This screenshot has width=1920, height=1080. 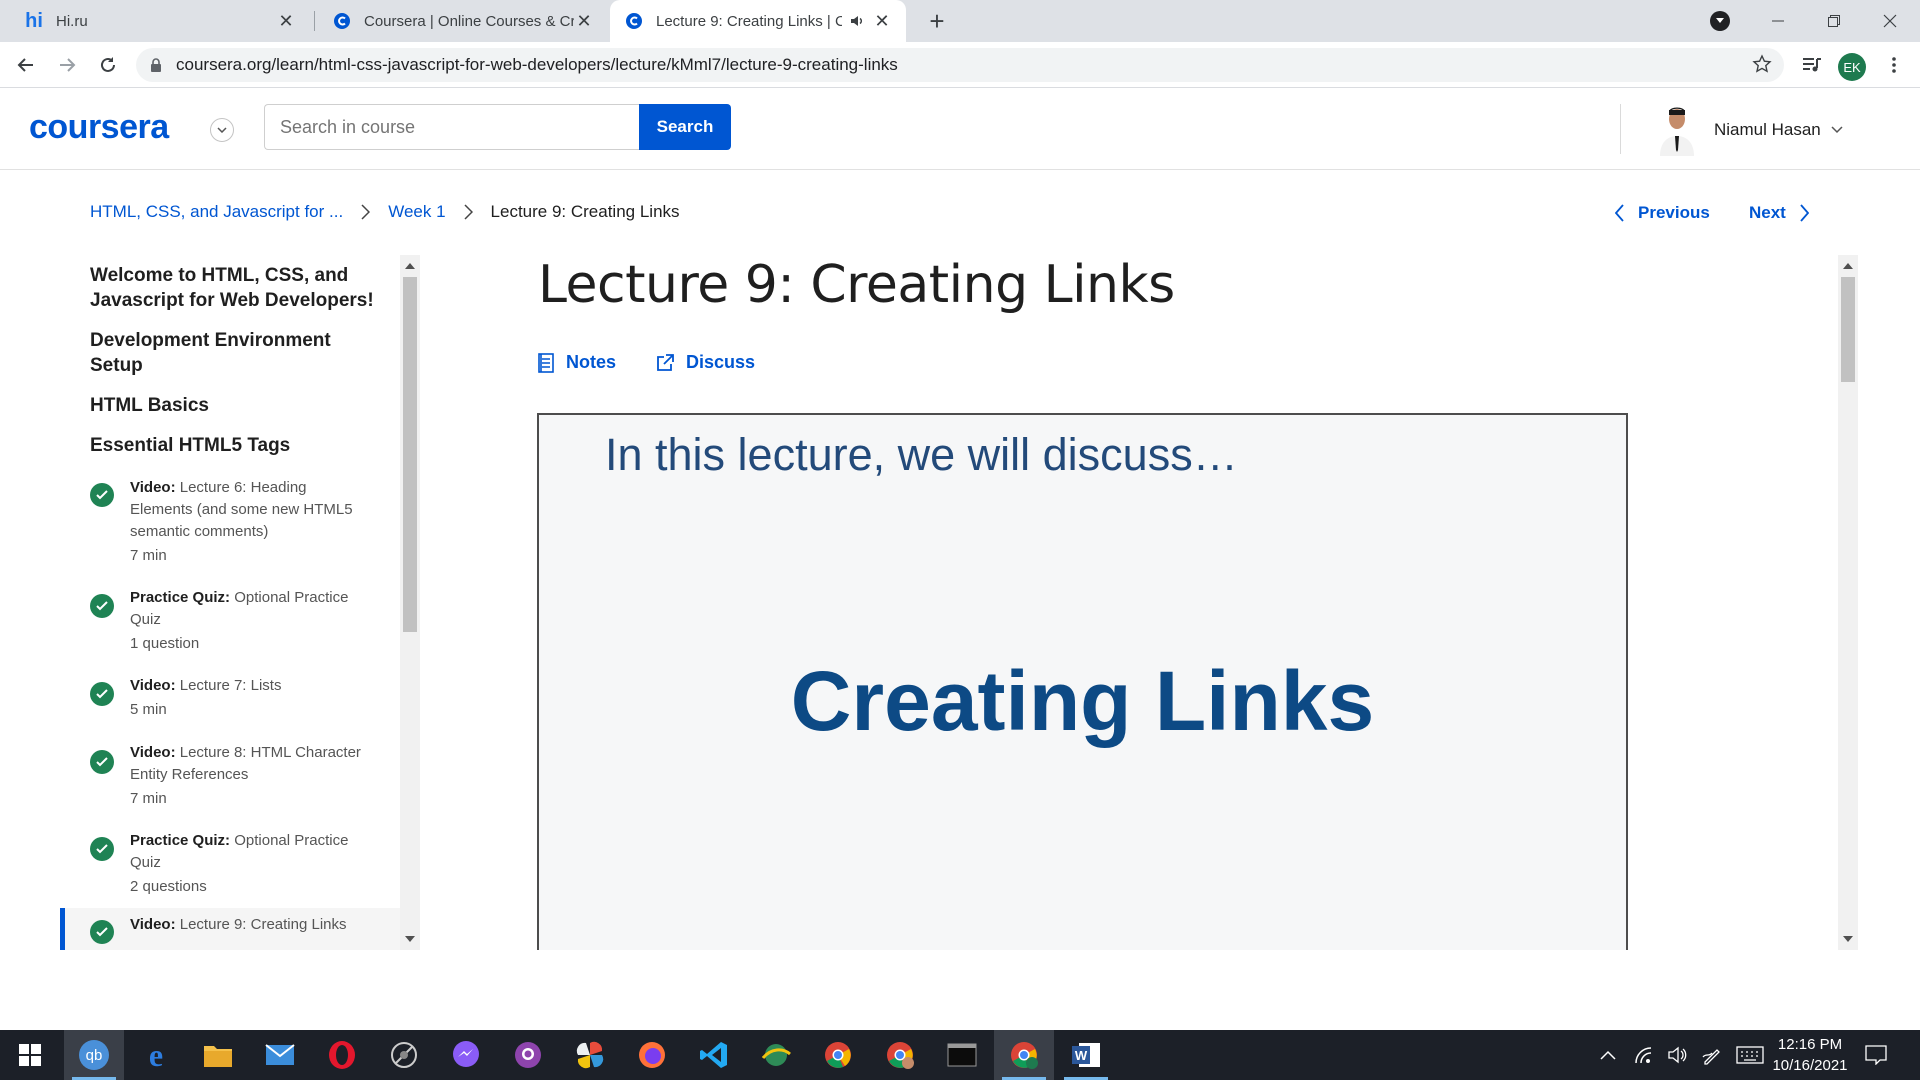 What do you see at coordinates (235, 405) in the screenshot?
I see `sidebar-section-html-basics: HTML Basics` at bounding box center [235, 405].